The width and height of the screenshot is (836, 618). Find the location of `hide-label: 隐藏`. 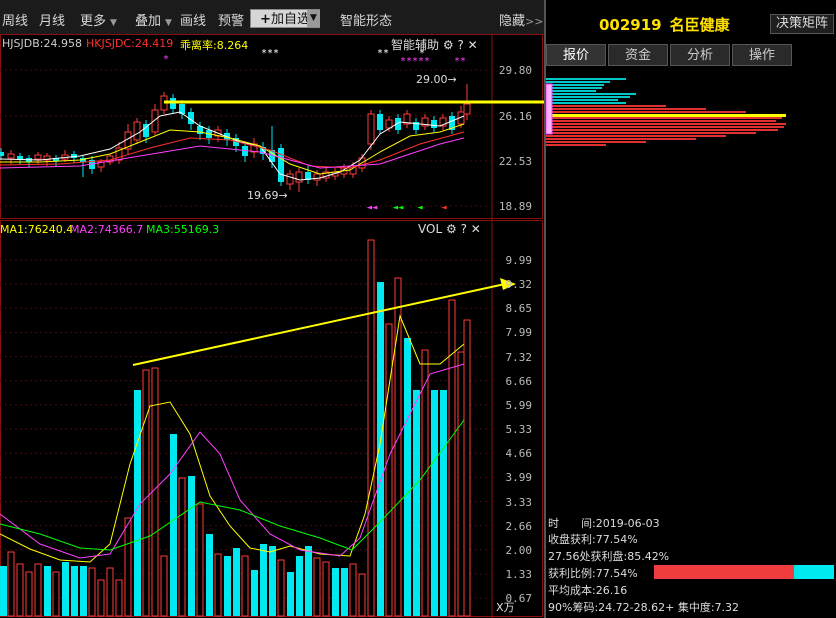

hide-label: 隐藏 is located at coordinates (512, 21).